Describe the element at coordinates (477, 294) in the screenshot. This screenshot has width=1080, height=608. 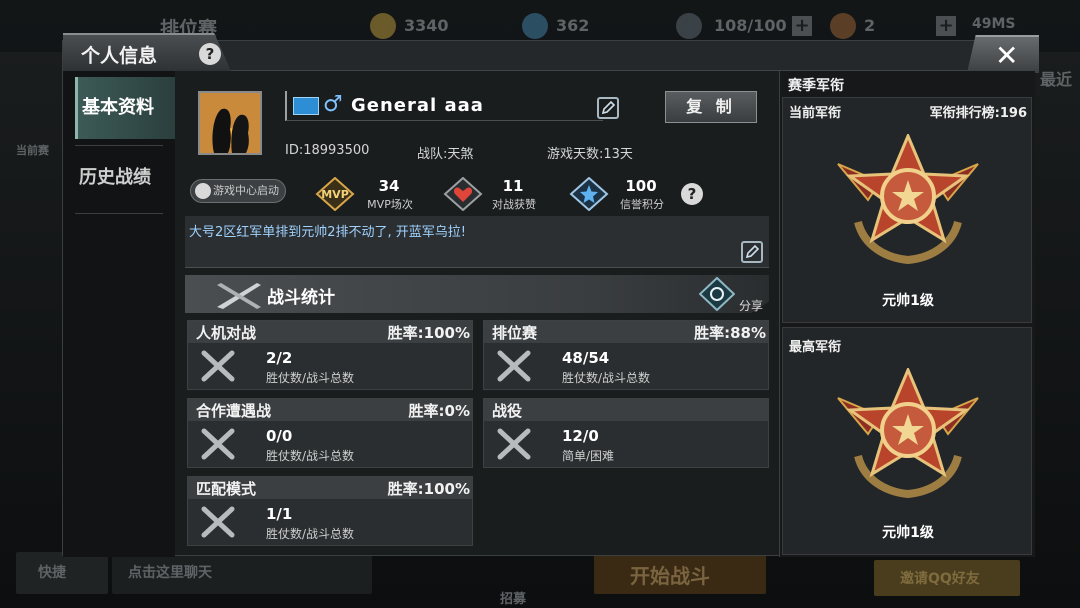
I see `combat-stats-header: 战斗统计` at that location.